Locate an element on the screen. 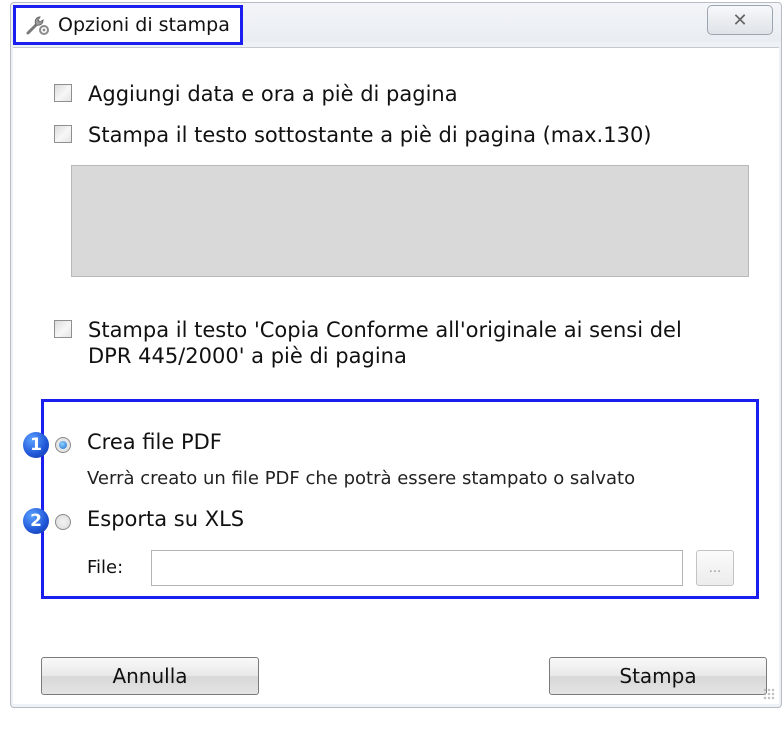 Image resolution: width=784 pixels, height=733 pixels. add-datetime-label: Aggiungi data e ora a piè di pagina is located at coordinates (273, 94).